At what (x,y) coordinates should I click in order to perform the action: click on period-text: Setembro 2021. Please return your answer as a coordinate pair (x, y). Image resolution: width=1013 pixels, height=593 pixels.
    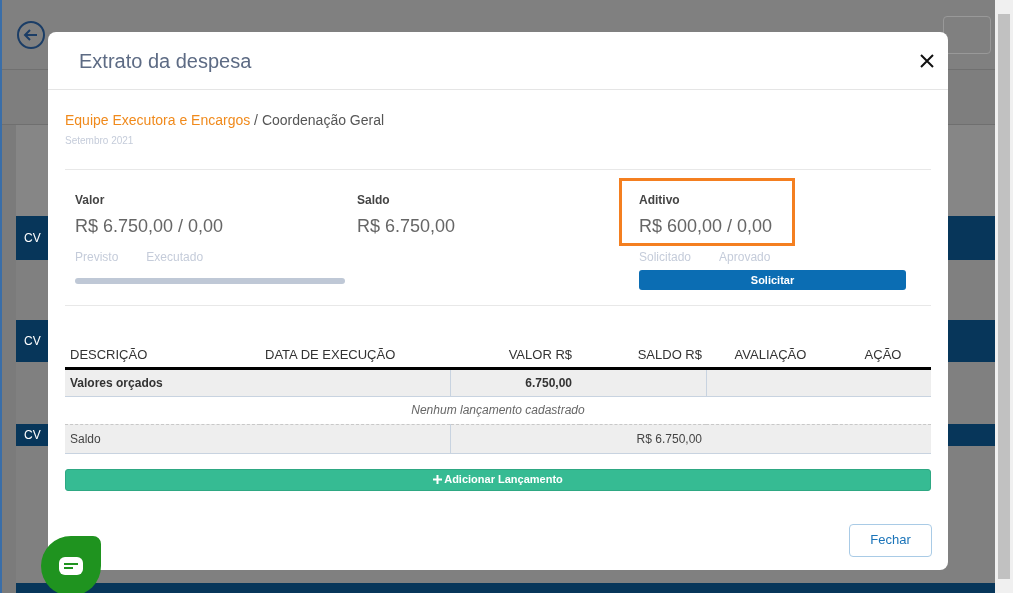
    Looking at the image, I should click on (100, 141).